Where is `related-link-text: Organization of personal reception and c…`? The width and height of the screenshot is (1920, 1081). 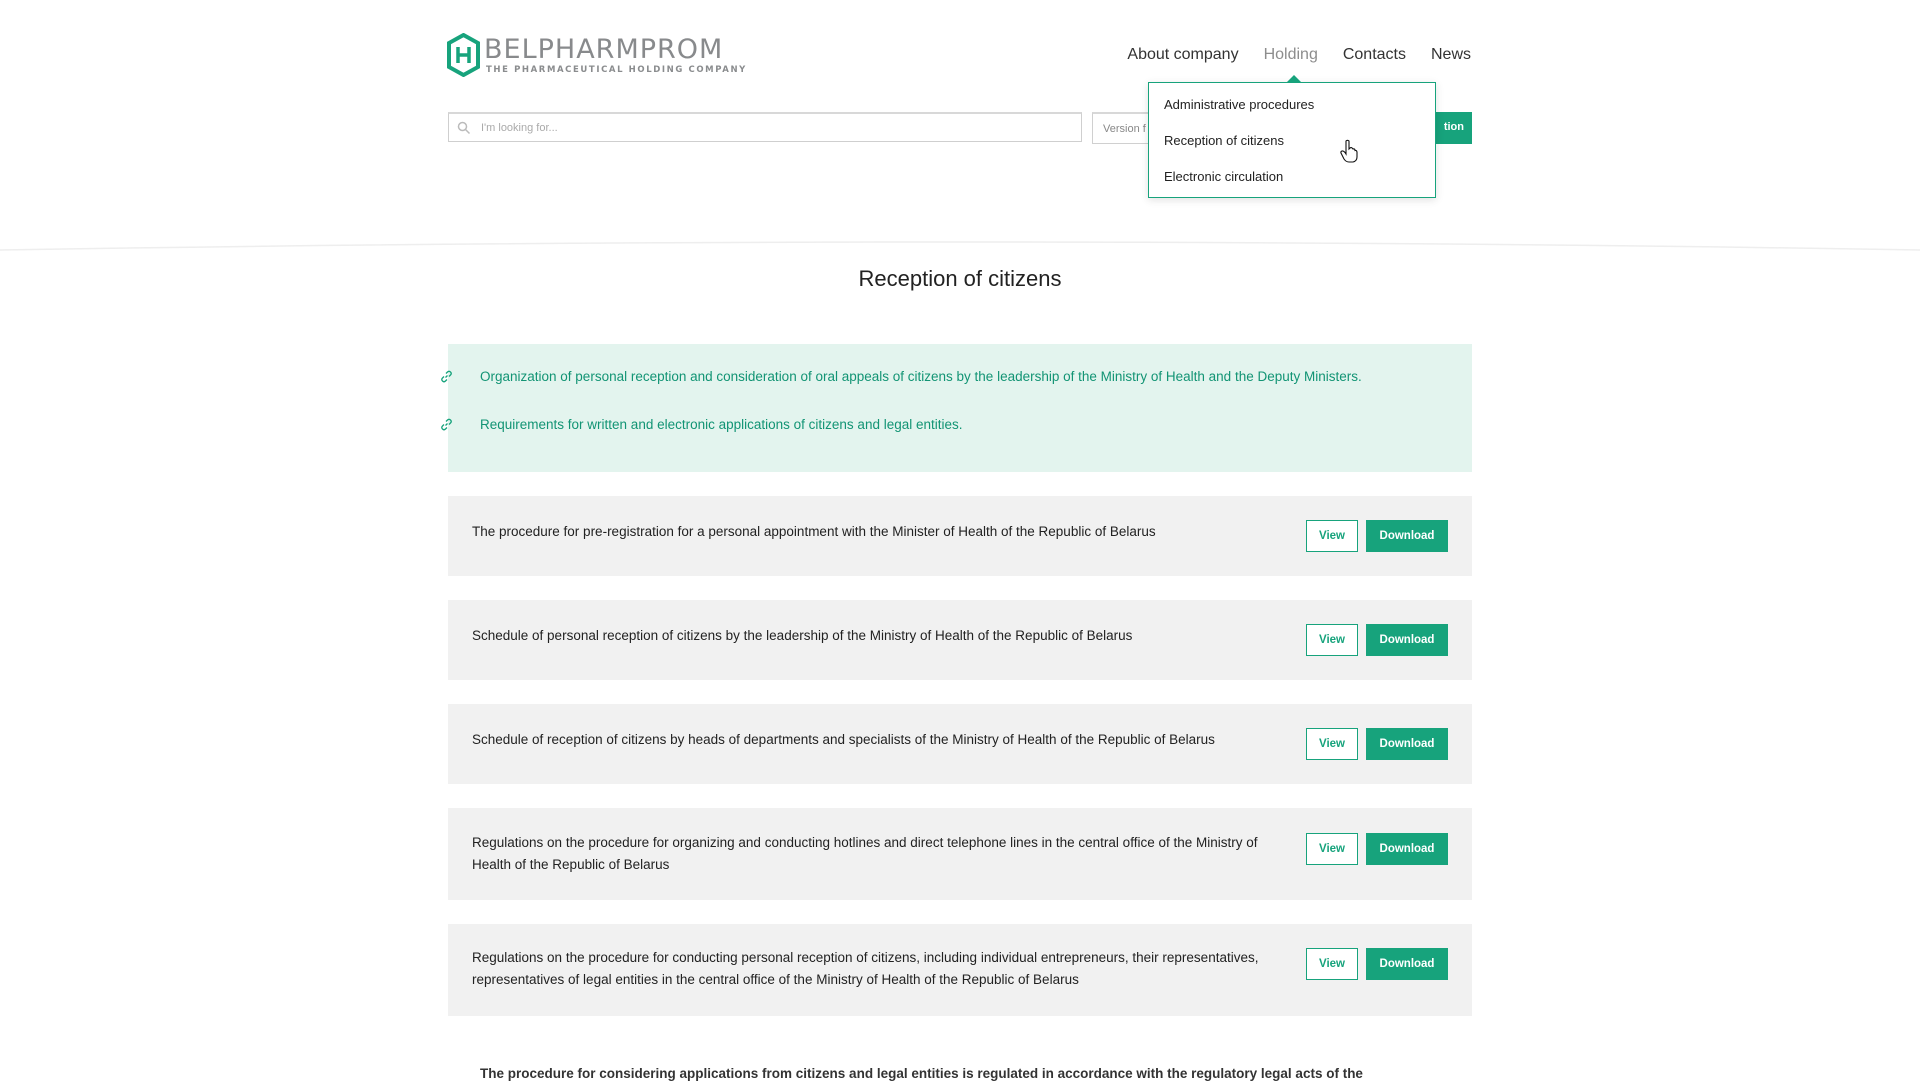
related-link-text: Organization of personal reception and c… is located at coordinates (921, 376).